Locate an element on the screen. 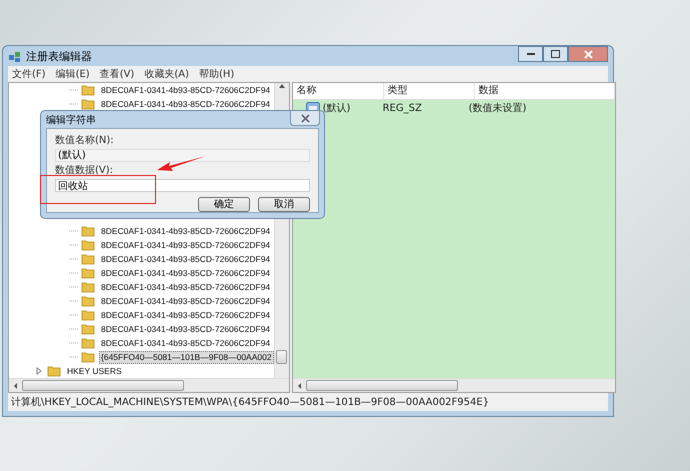 This screenshot has width=690, height=471. menu-item: 编辑(E) is located at coordinates (73, 74).